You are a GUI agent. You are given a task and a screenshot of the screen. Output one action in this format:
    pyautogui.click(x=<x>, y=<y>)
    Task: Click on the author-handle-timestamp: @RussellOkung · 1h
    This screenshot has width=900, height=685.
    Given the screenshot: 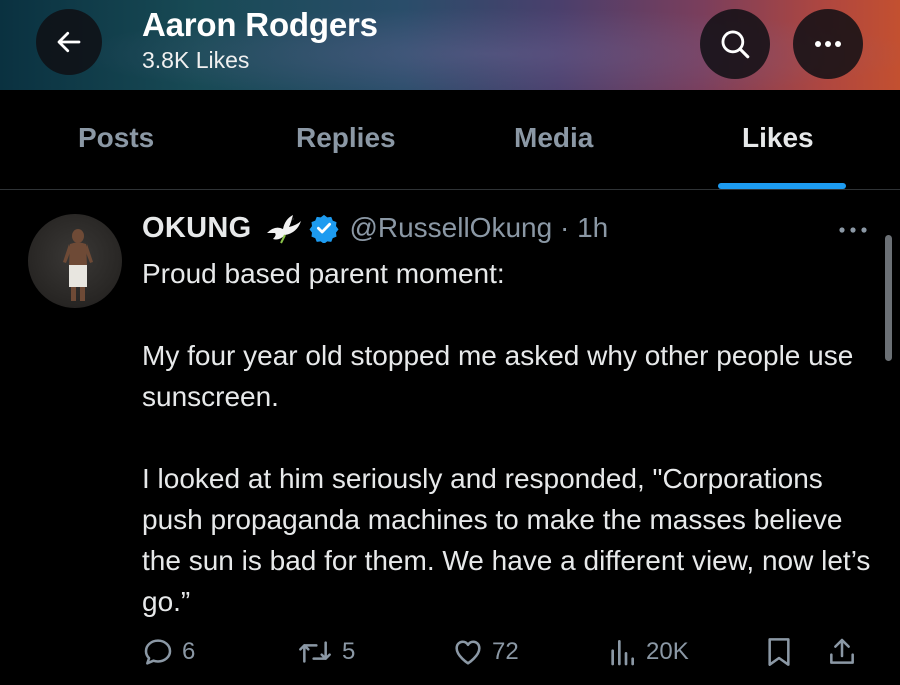 What is the action you would take?
    pyautogui.click(x=478, y=228)
    